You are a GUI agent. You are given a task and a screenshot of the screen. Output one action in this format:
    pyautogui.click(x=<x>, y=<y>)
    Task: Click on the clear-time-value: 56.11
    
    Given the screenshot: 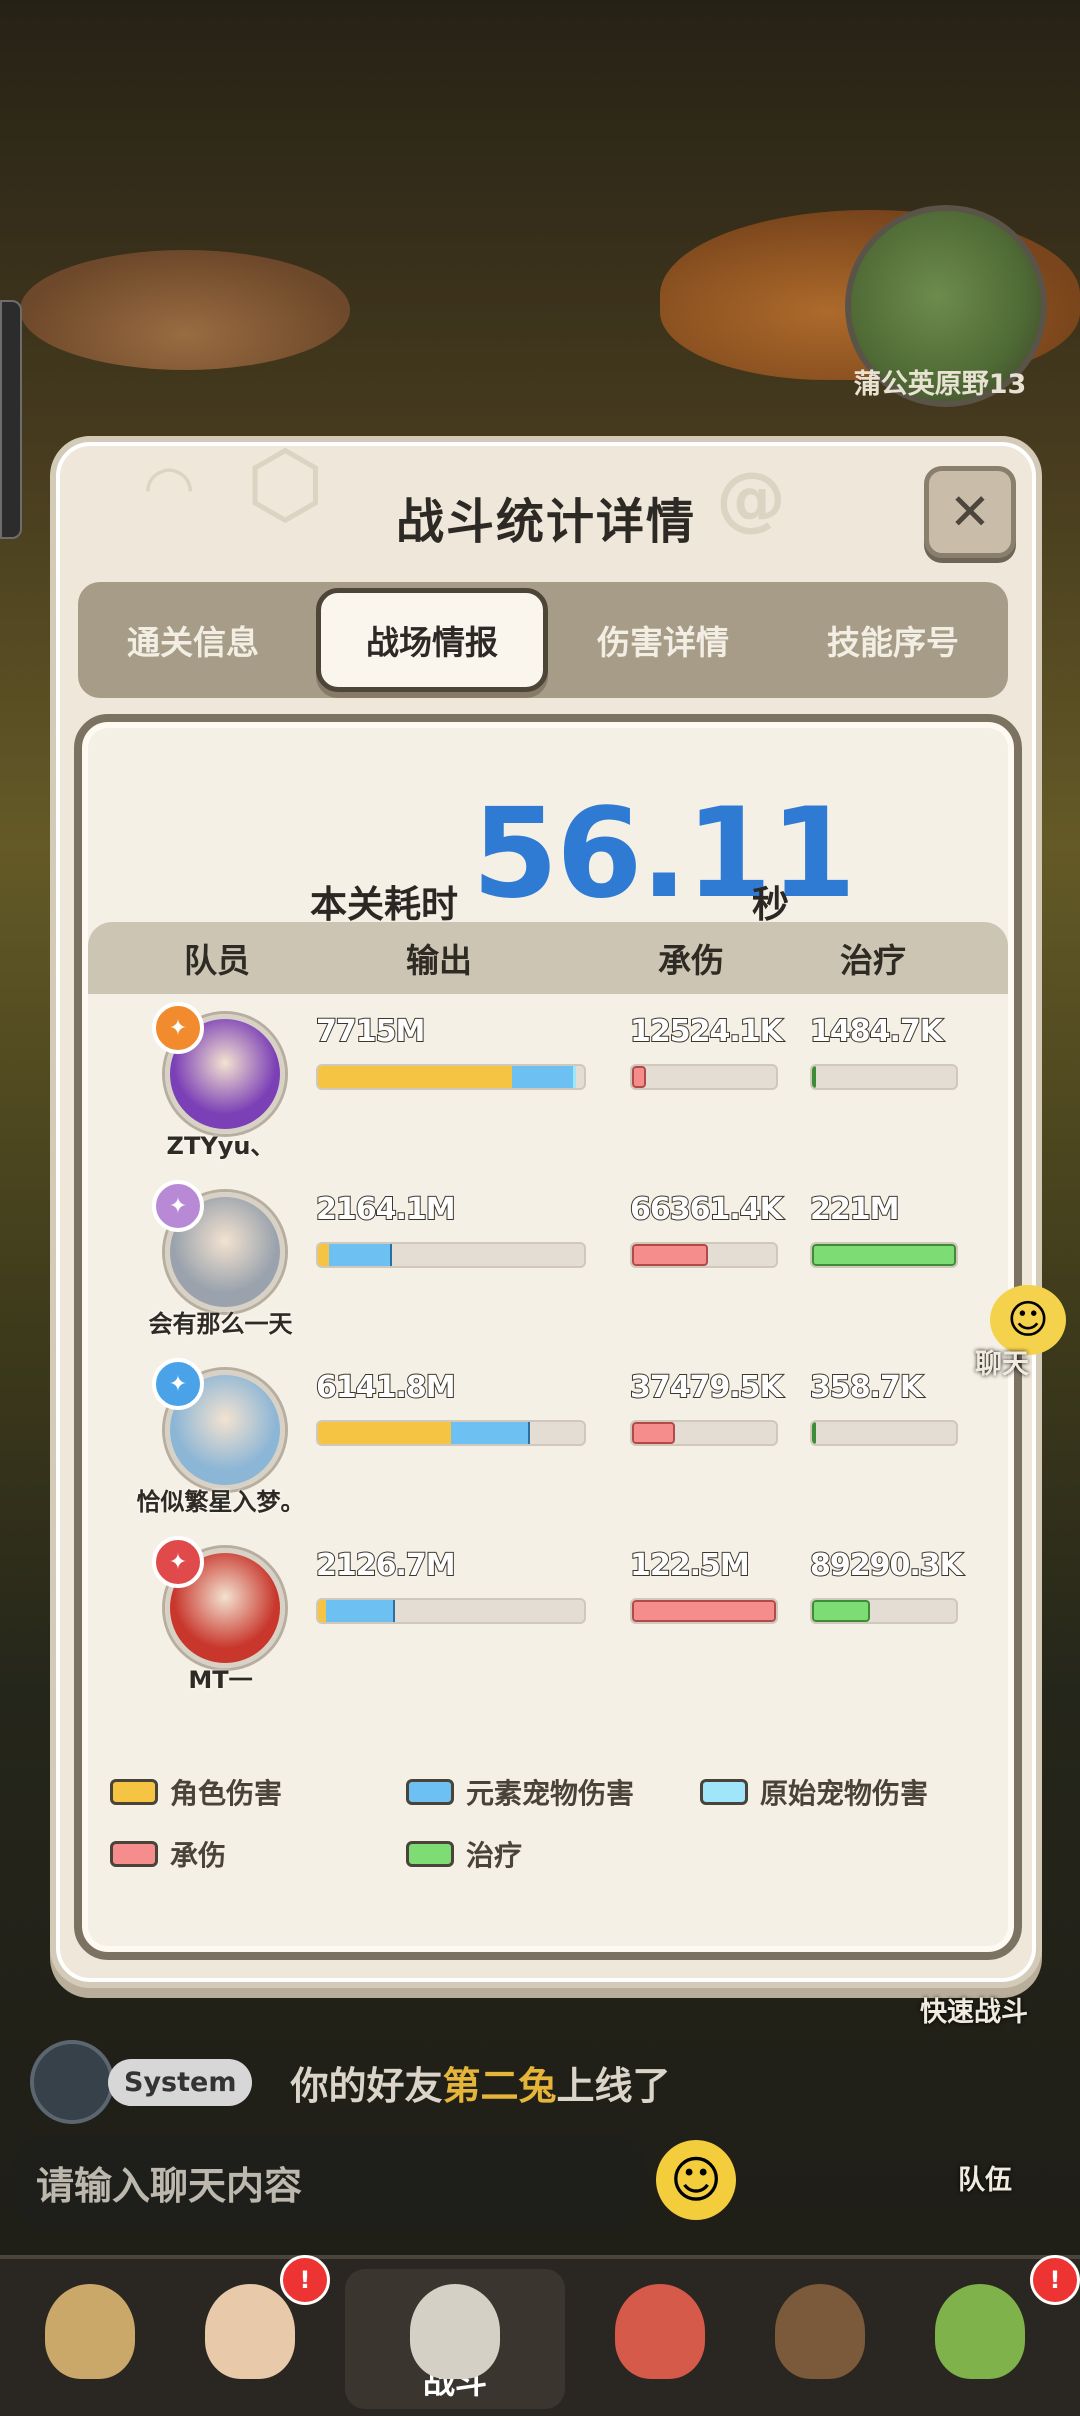 What is the action you would take?
    pyautogui.click(x=664, y=854)
    